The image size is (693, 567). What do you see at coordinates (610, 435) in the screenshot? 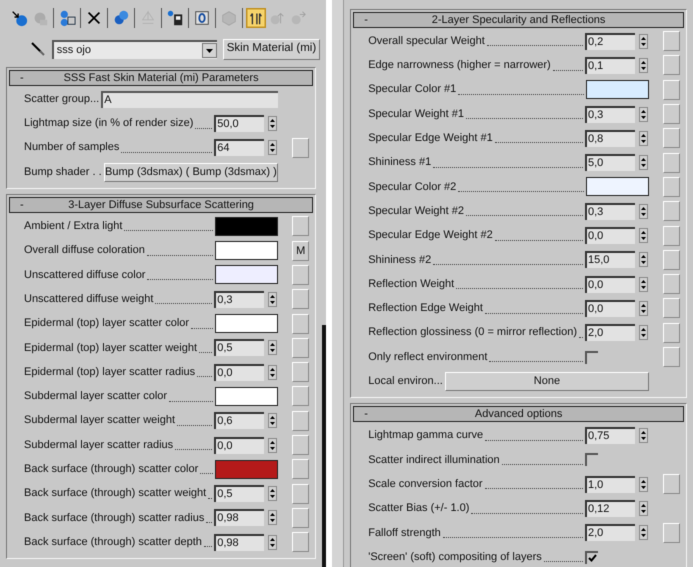
I see `number-field: 0,75` at bounding box center [610, 435].